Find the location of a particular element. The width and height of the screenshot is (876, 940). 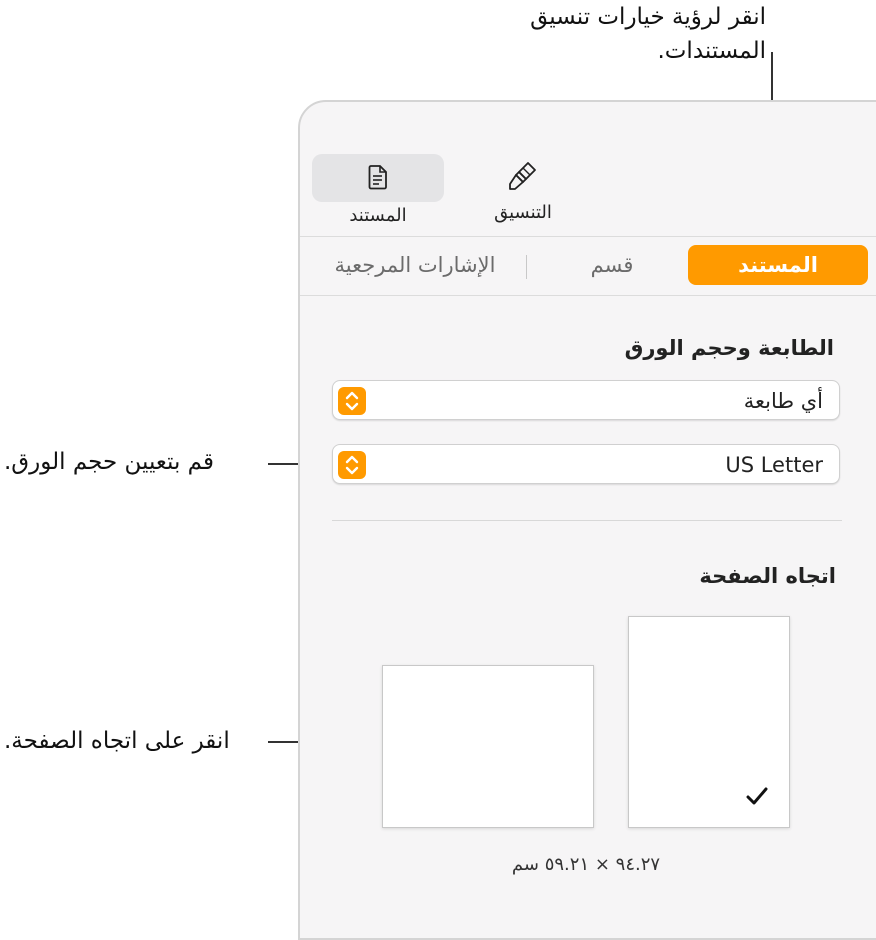

callout-document-options-line1: انقر لرؤية خيارات تنسيق is located at coordinates (648, 17).